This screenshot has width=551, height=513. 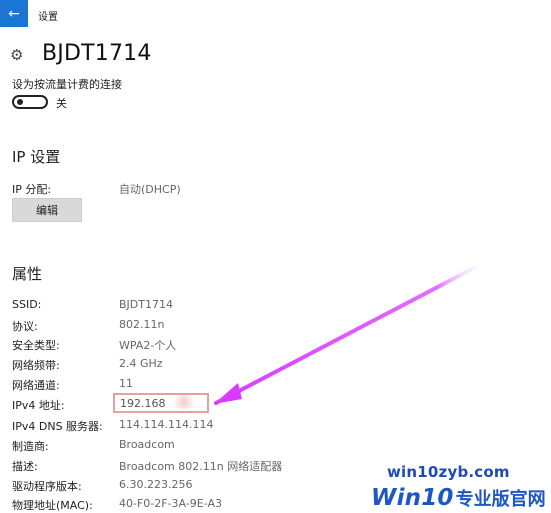 I want to click on window-title: 设置, so click(x=48, y=17).